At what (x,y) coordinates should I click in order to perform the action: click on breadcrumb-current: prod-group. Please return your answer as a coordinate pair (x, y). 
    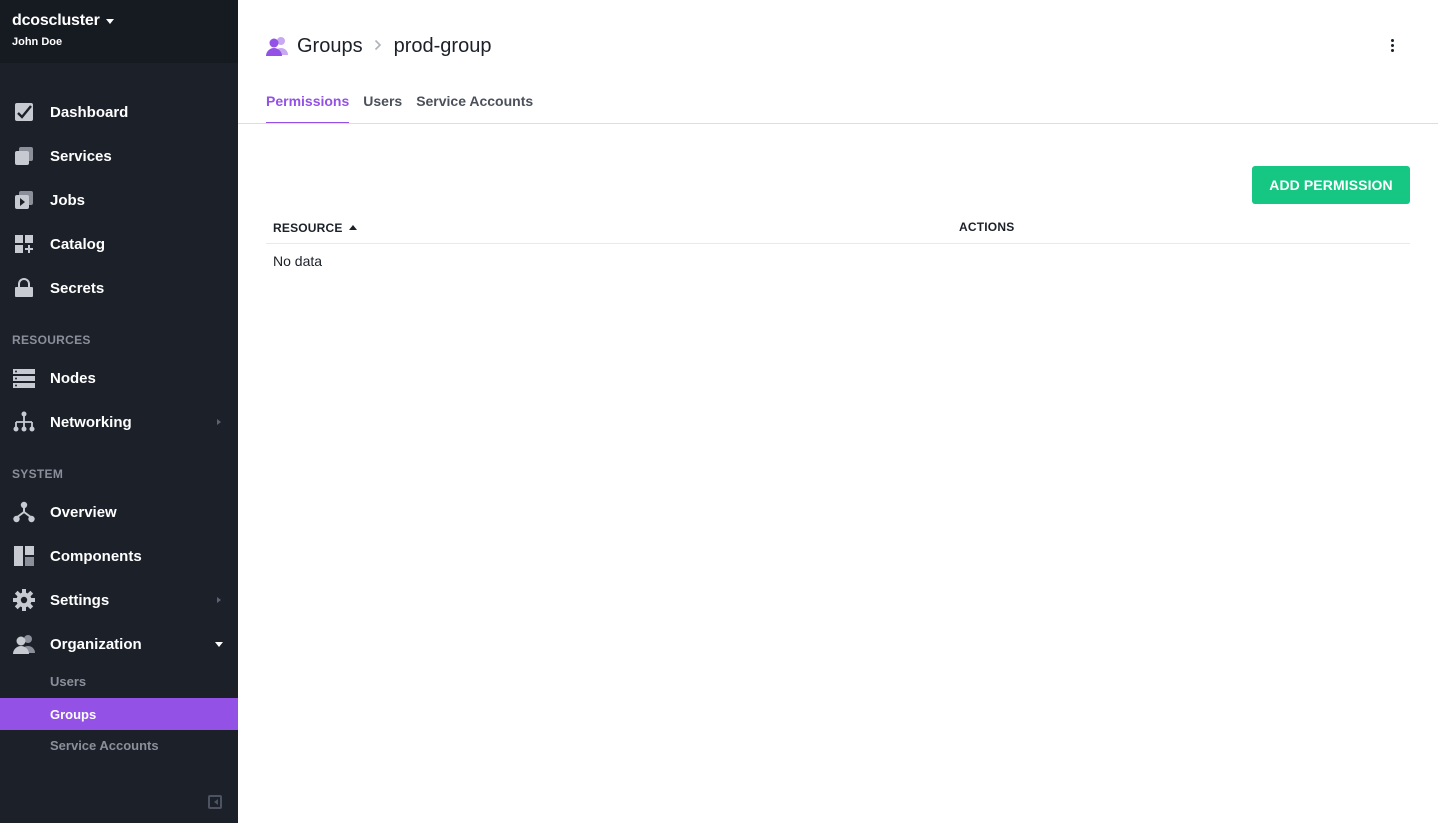
    Looking at the image, I should click on (442, 45).